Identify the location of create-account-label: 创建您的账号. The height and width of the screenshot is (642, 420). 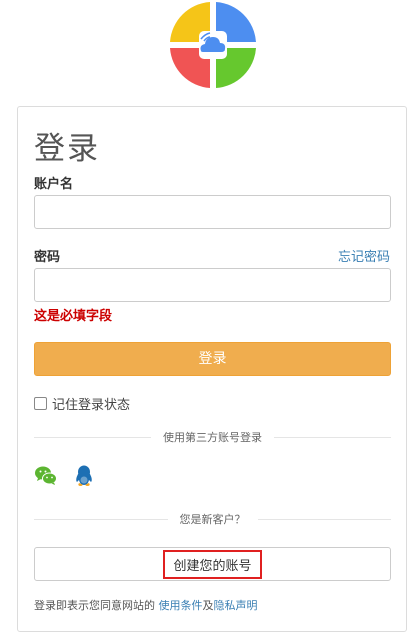
(212, 564).